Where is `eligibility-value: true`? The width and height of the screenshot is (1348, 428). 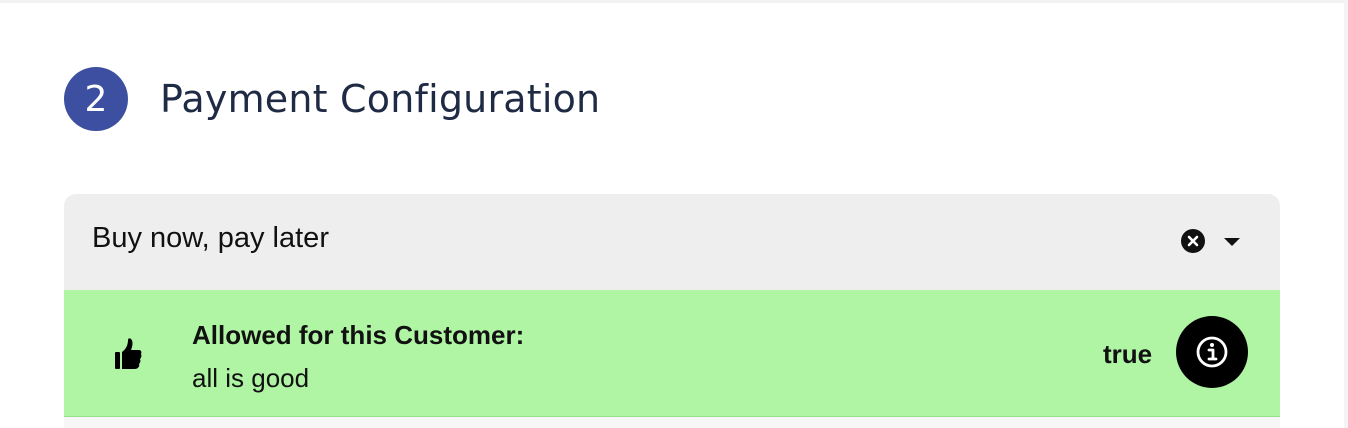
eligibility-value: true is located at coordinates (1128, 354).